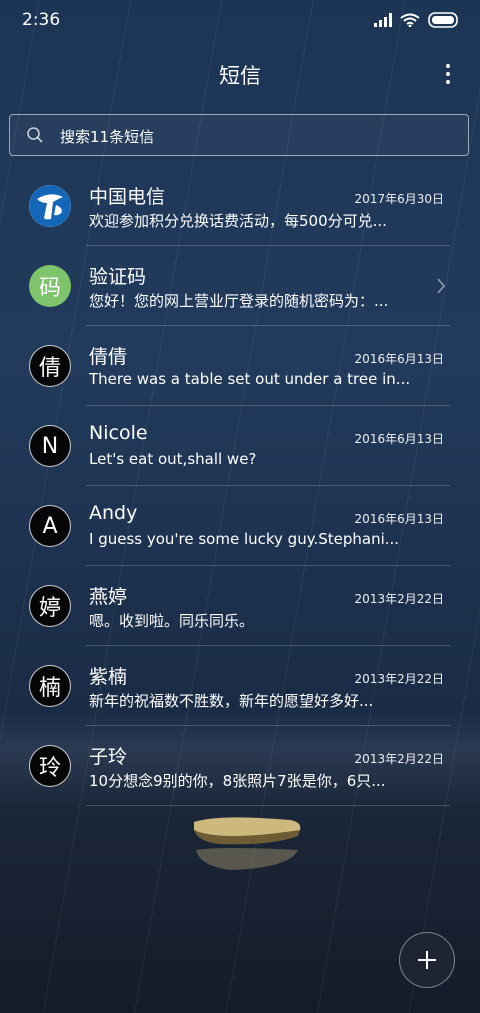  Describe the element at coordinates (107, 137) in the screenshot. I see `search-placeholder: 搜索11条短信` at that location.